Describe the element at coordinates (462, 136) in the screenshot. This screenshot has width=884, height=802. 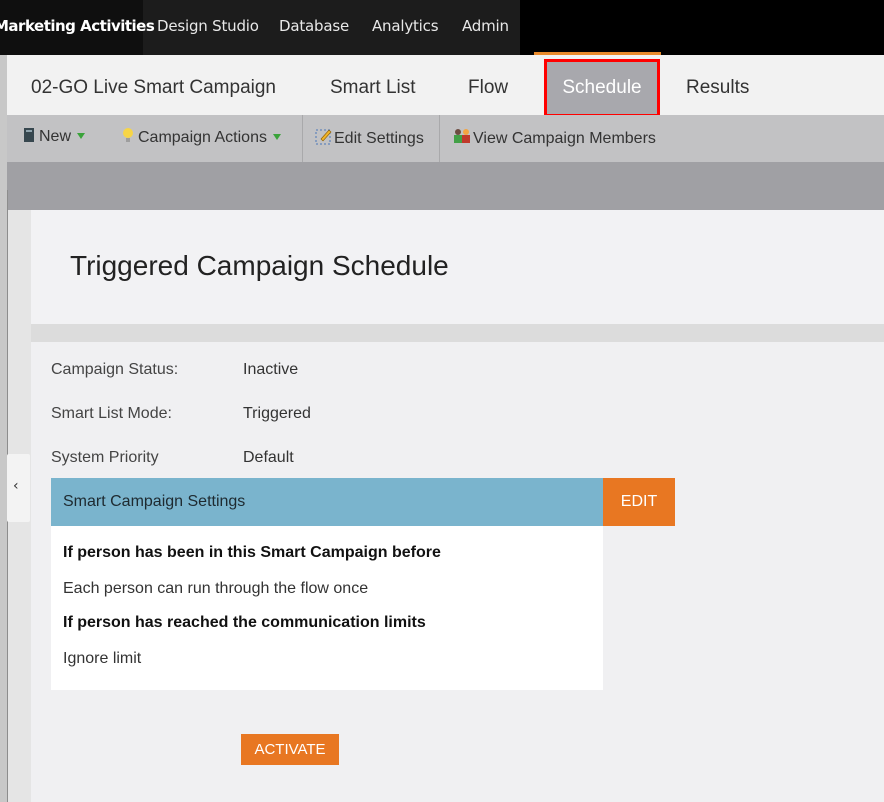
I see `people-icon` at that location.